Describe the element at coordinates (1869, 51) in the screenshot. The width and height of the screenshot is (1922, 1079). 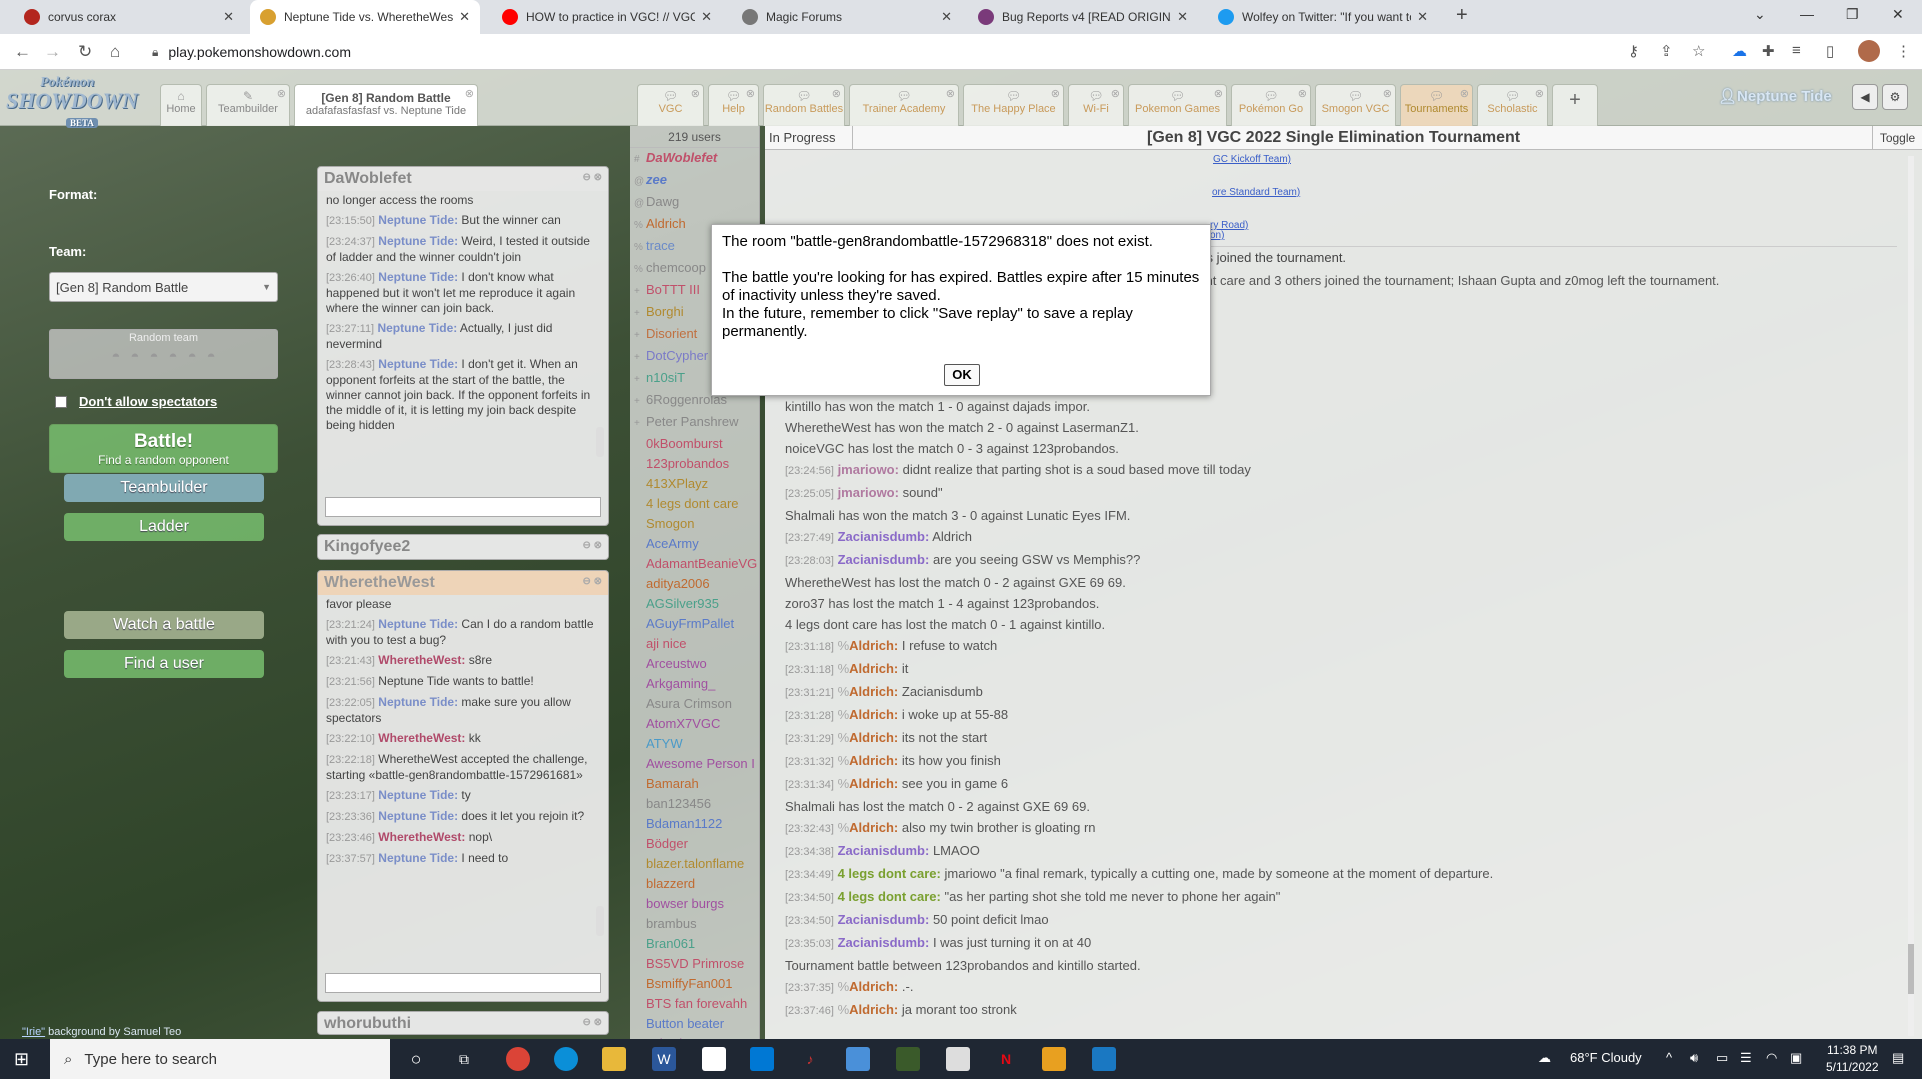
I see `profile-avatar` at that location.